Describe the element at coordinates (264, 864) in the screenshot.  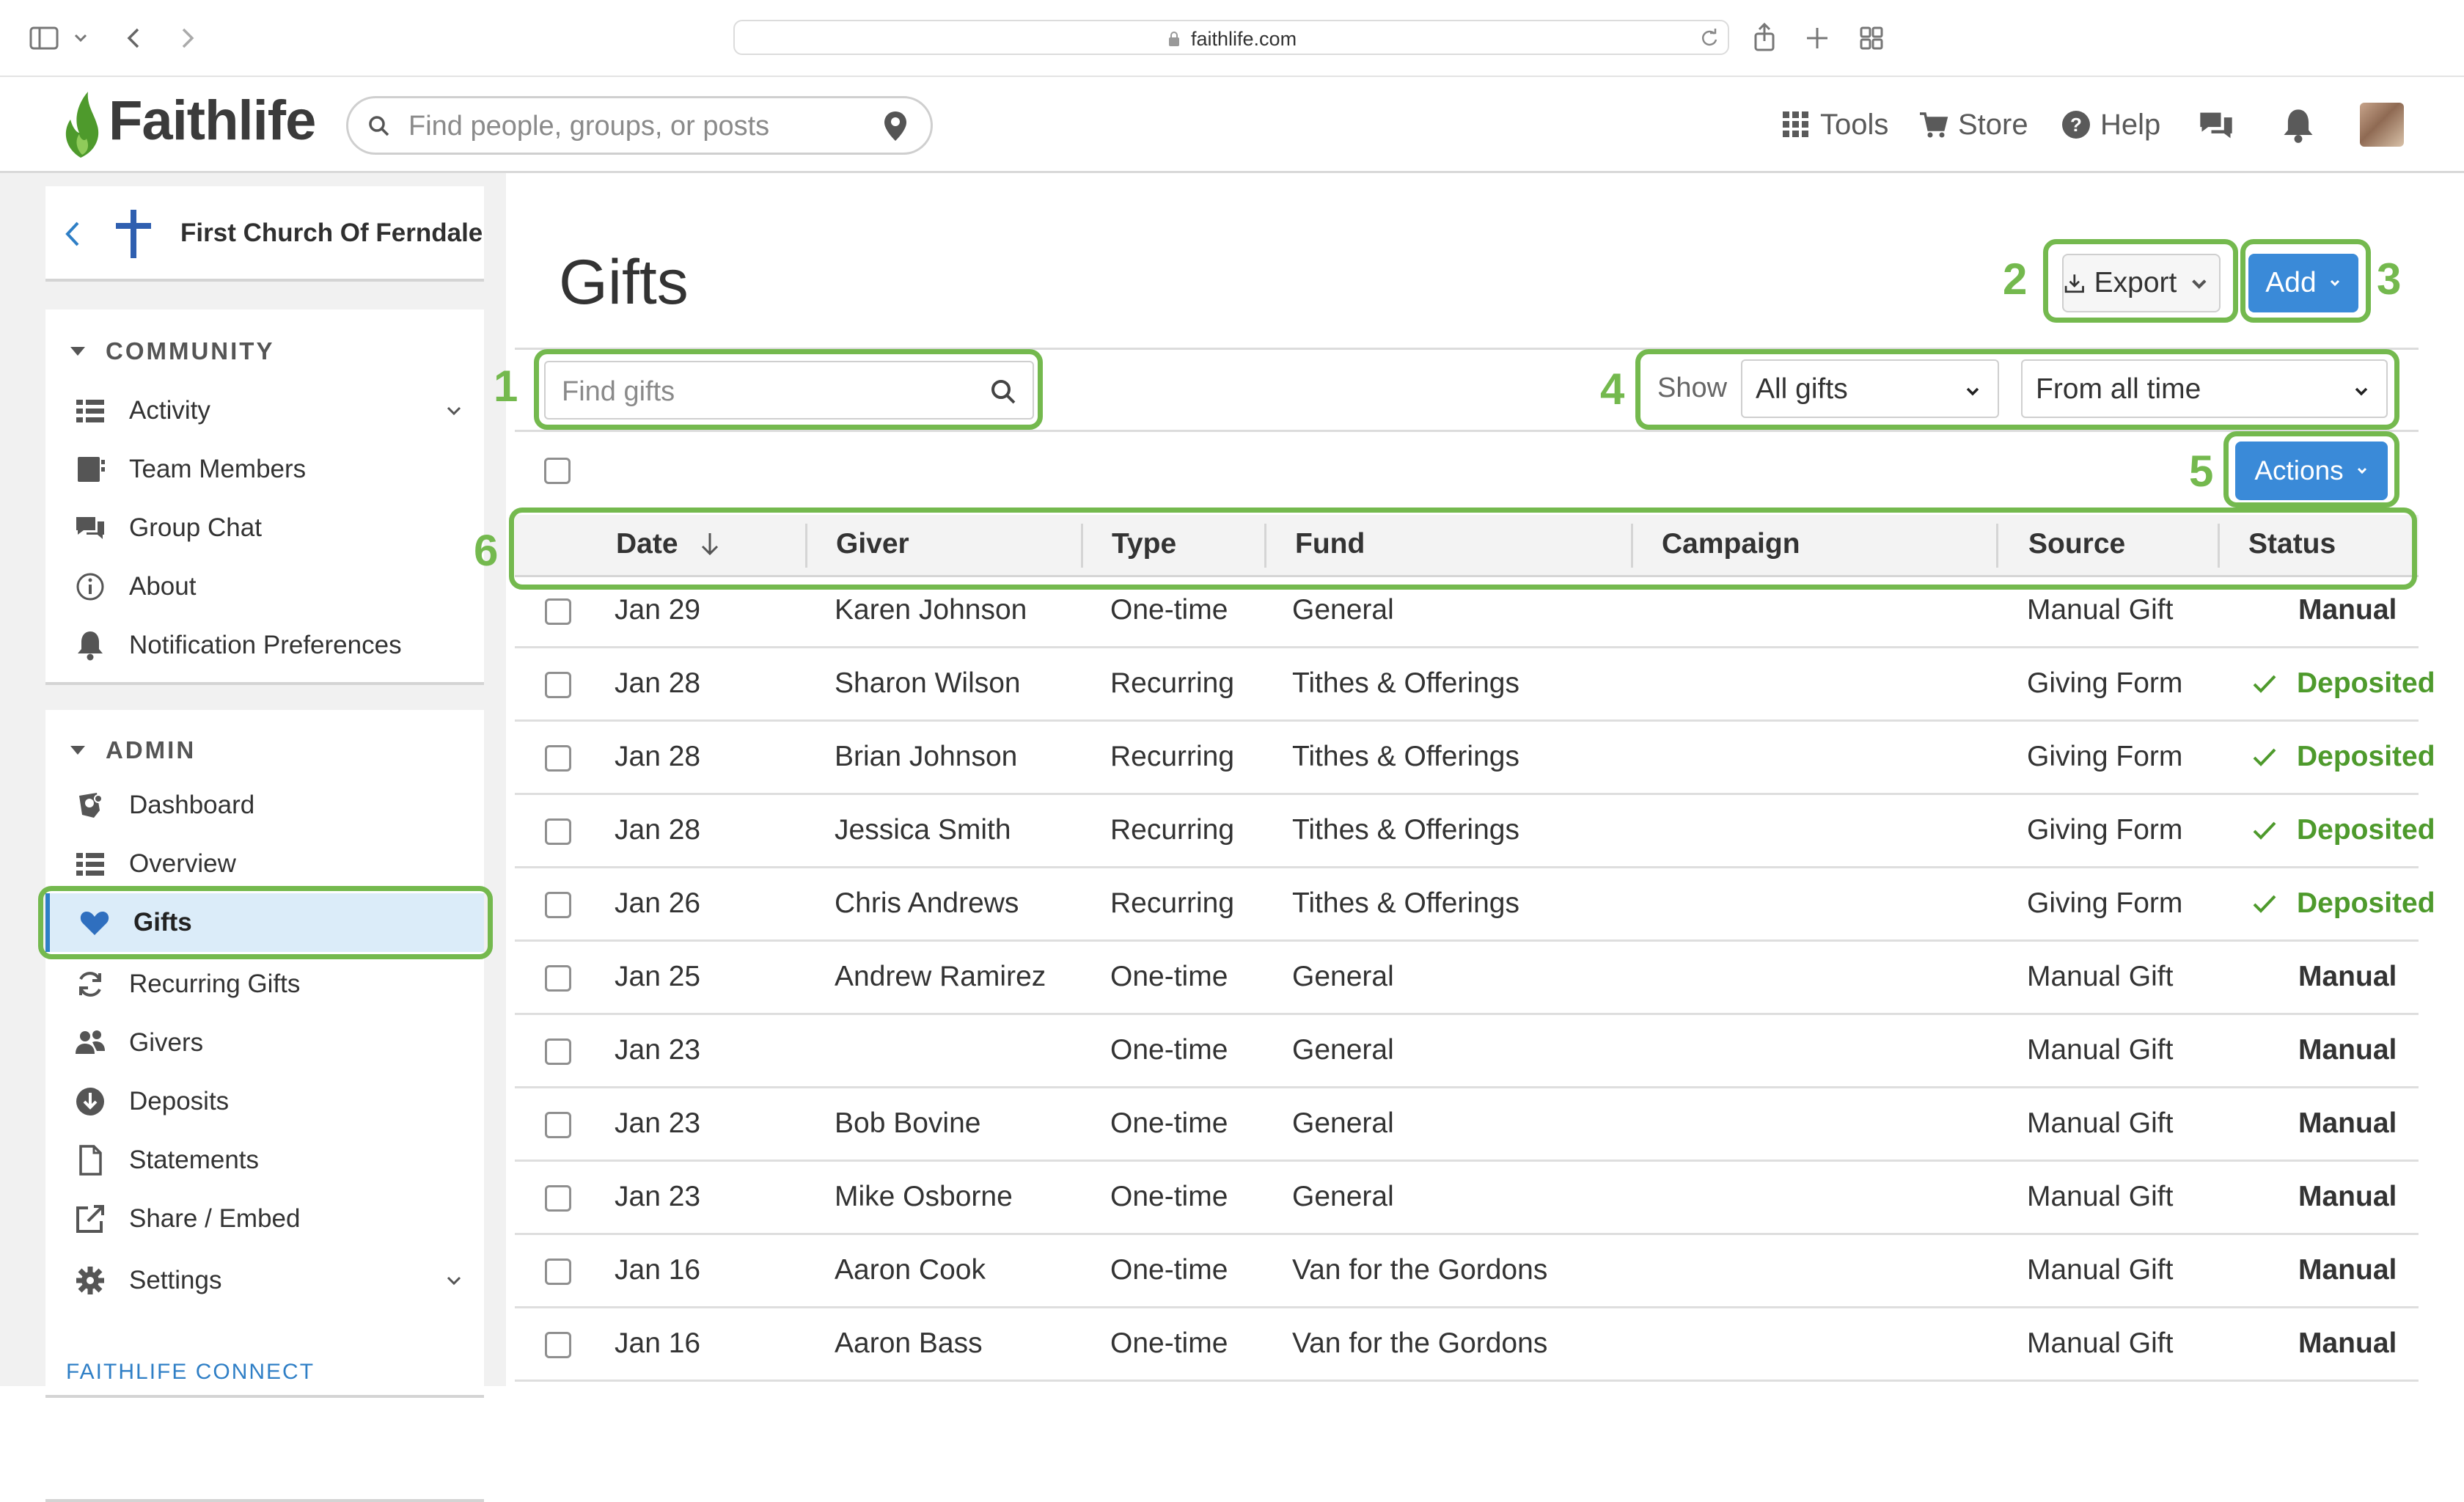
I see `sidebar-item-overview: Overview` at that location.